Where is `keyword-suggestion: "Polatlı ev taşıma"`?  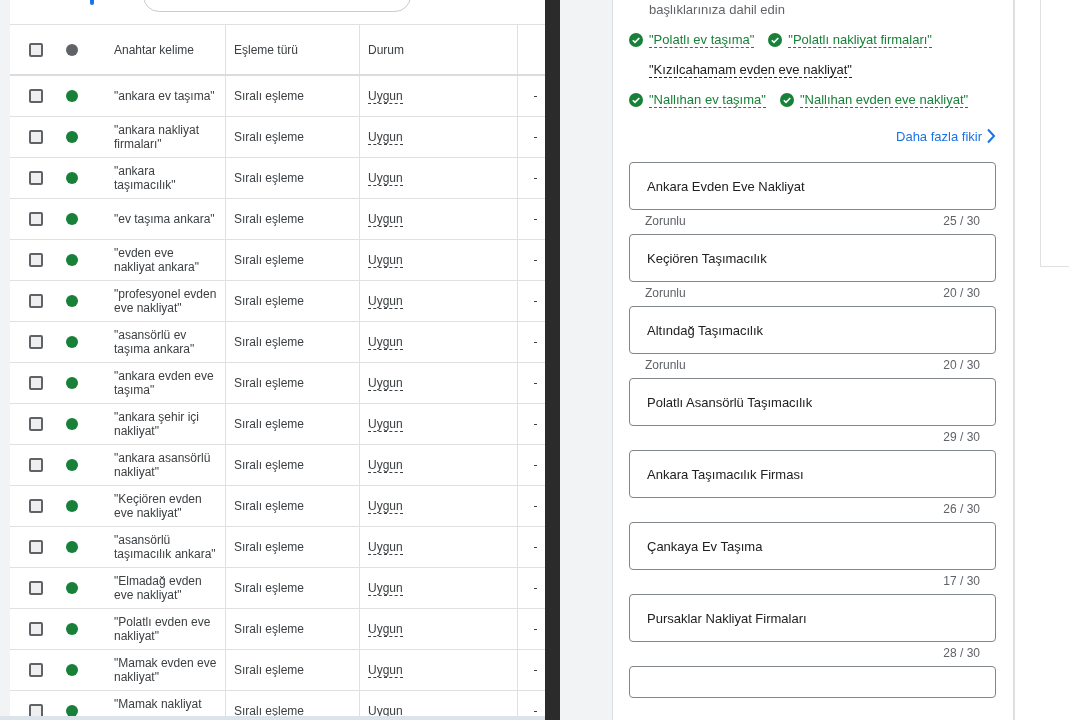
keyword-suggestion: "Polatlı ev taşıma" is located at coordinates (702, 40).